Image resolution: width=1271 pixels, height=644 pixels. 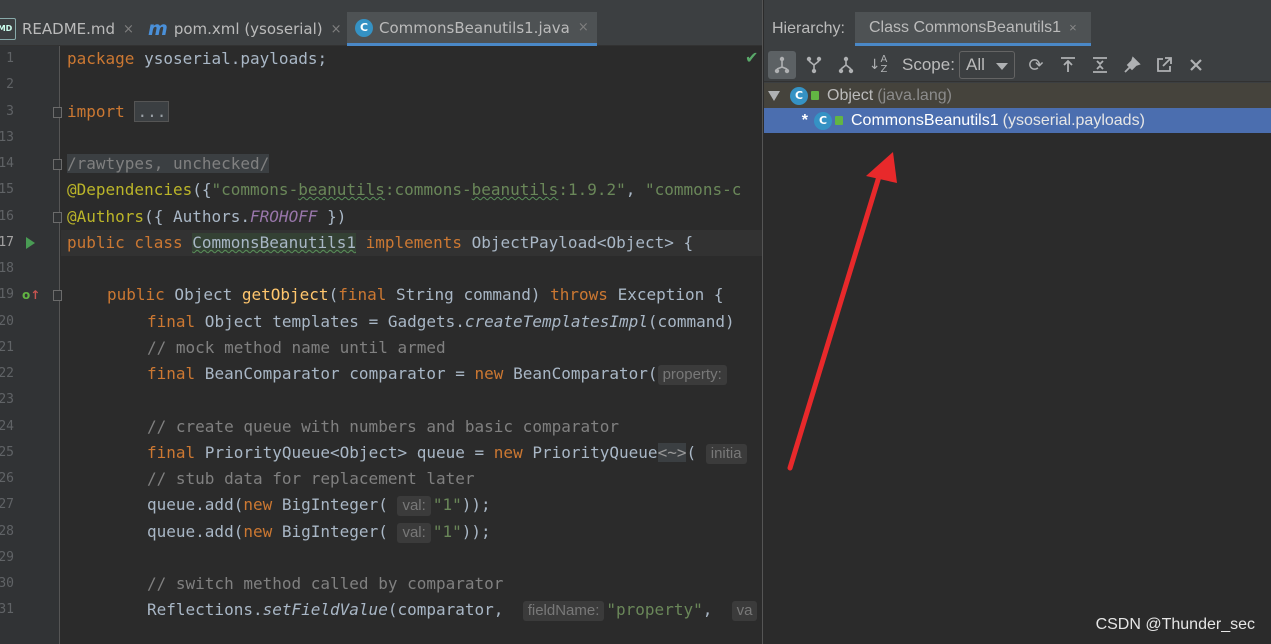 What do you see at coordinates (987, 65) in the screenshot?
I see `scope-dropdown: All` at bounding box center [987, 65].